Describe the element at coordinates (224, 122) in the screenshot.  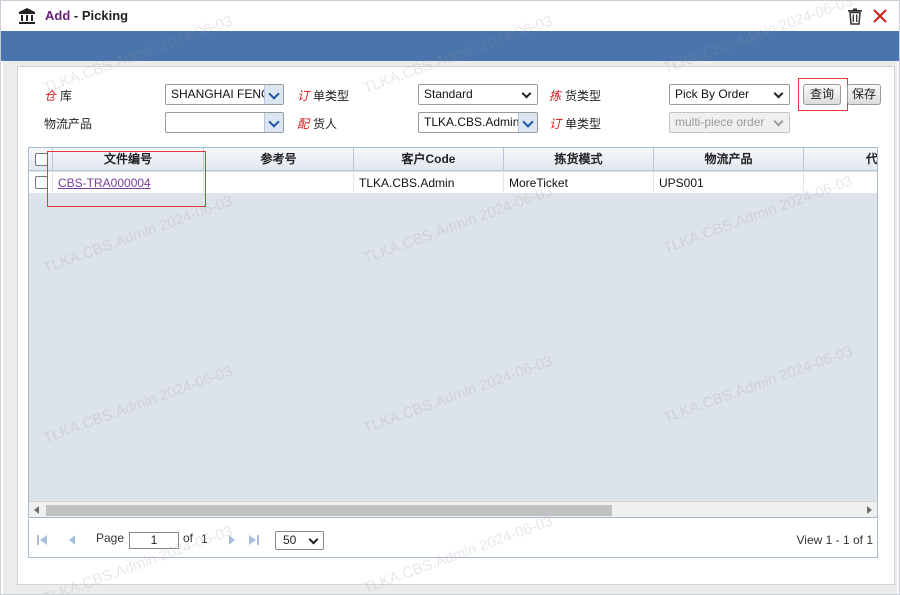
I see `logistics-product-select` at that location.